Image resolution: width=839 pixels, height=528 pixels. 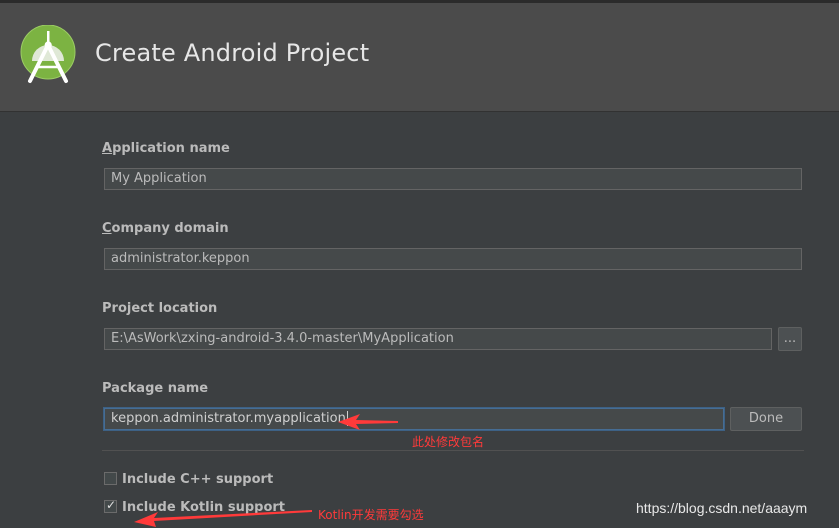 What do you see at coordinates (722, 508) in the screenshot?
I see `source-watermark: https://blog.csdn.net/aaaym` at bounding box center [722, 508].